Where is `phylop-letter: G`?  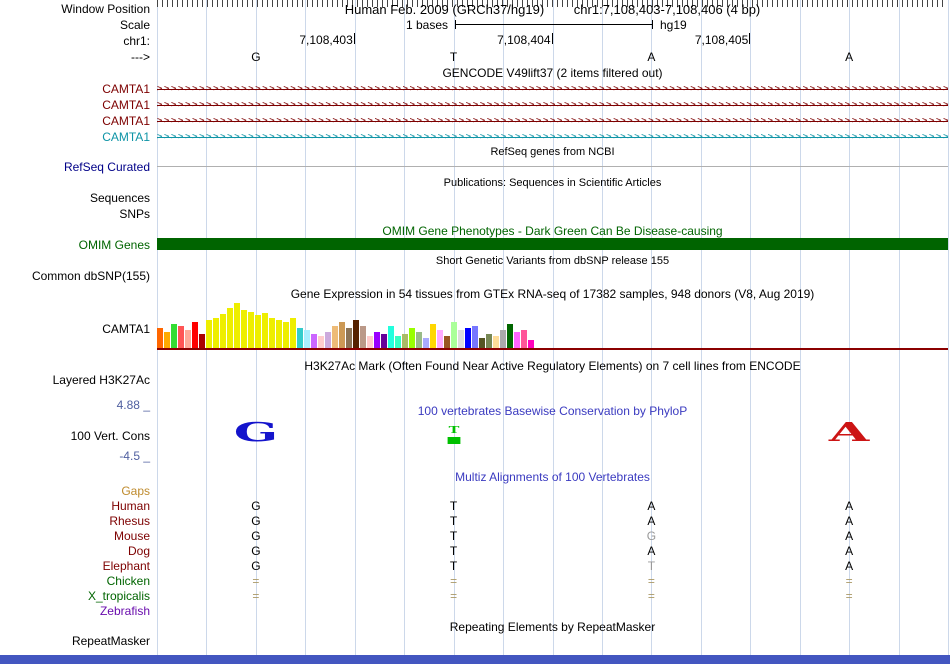 phylop-letter: G is located at coordinates (256, 433).